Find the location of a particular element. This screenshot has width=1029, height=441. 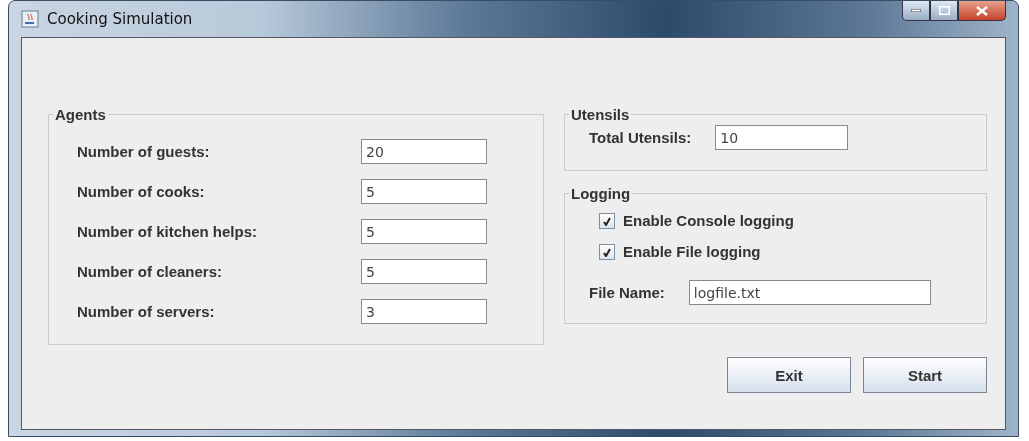

group-title: Agents is located at coordinates (80, 114).